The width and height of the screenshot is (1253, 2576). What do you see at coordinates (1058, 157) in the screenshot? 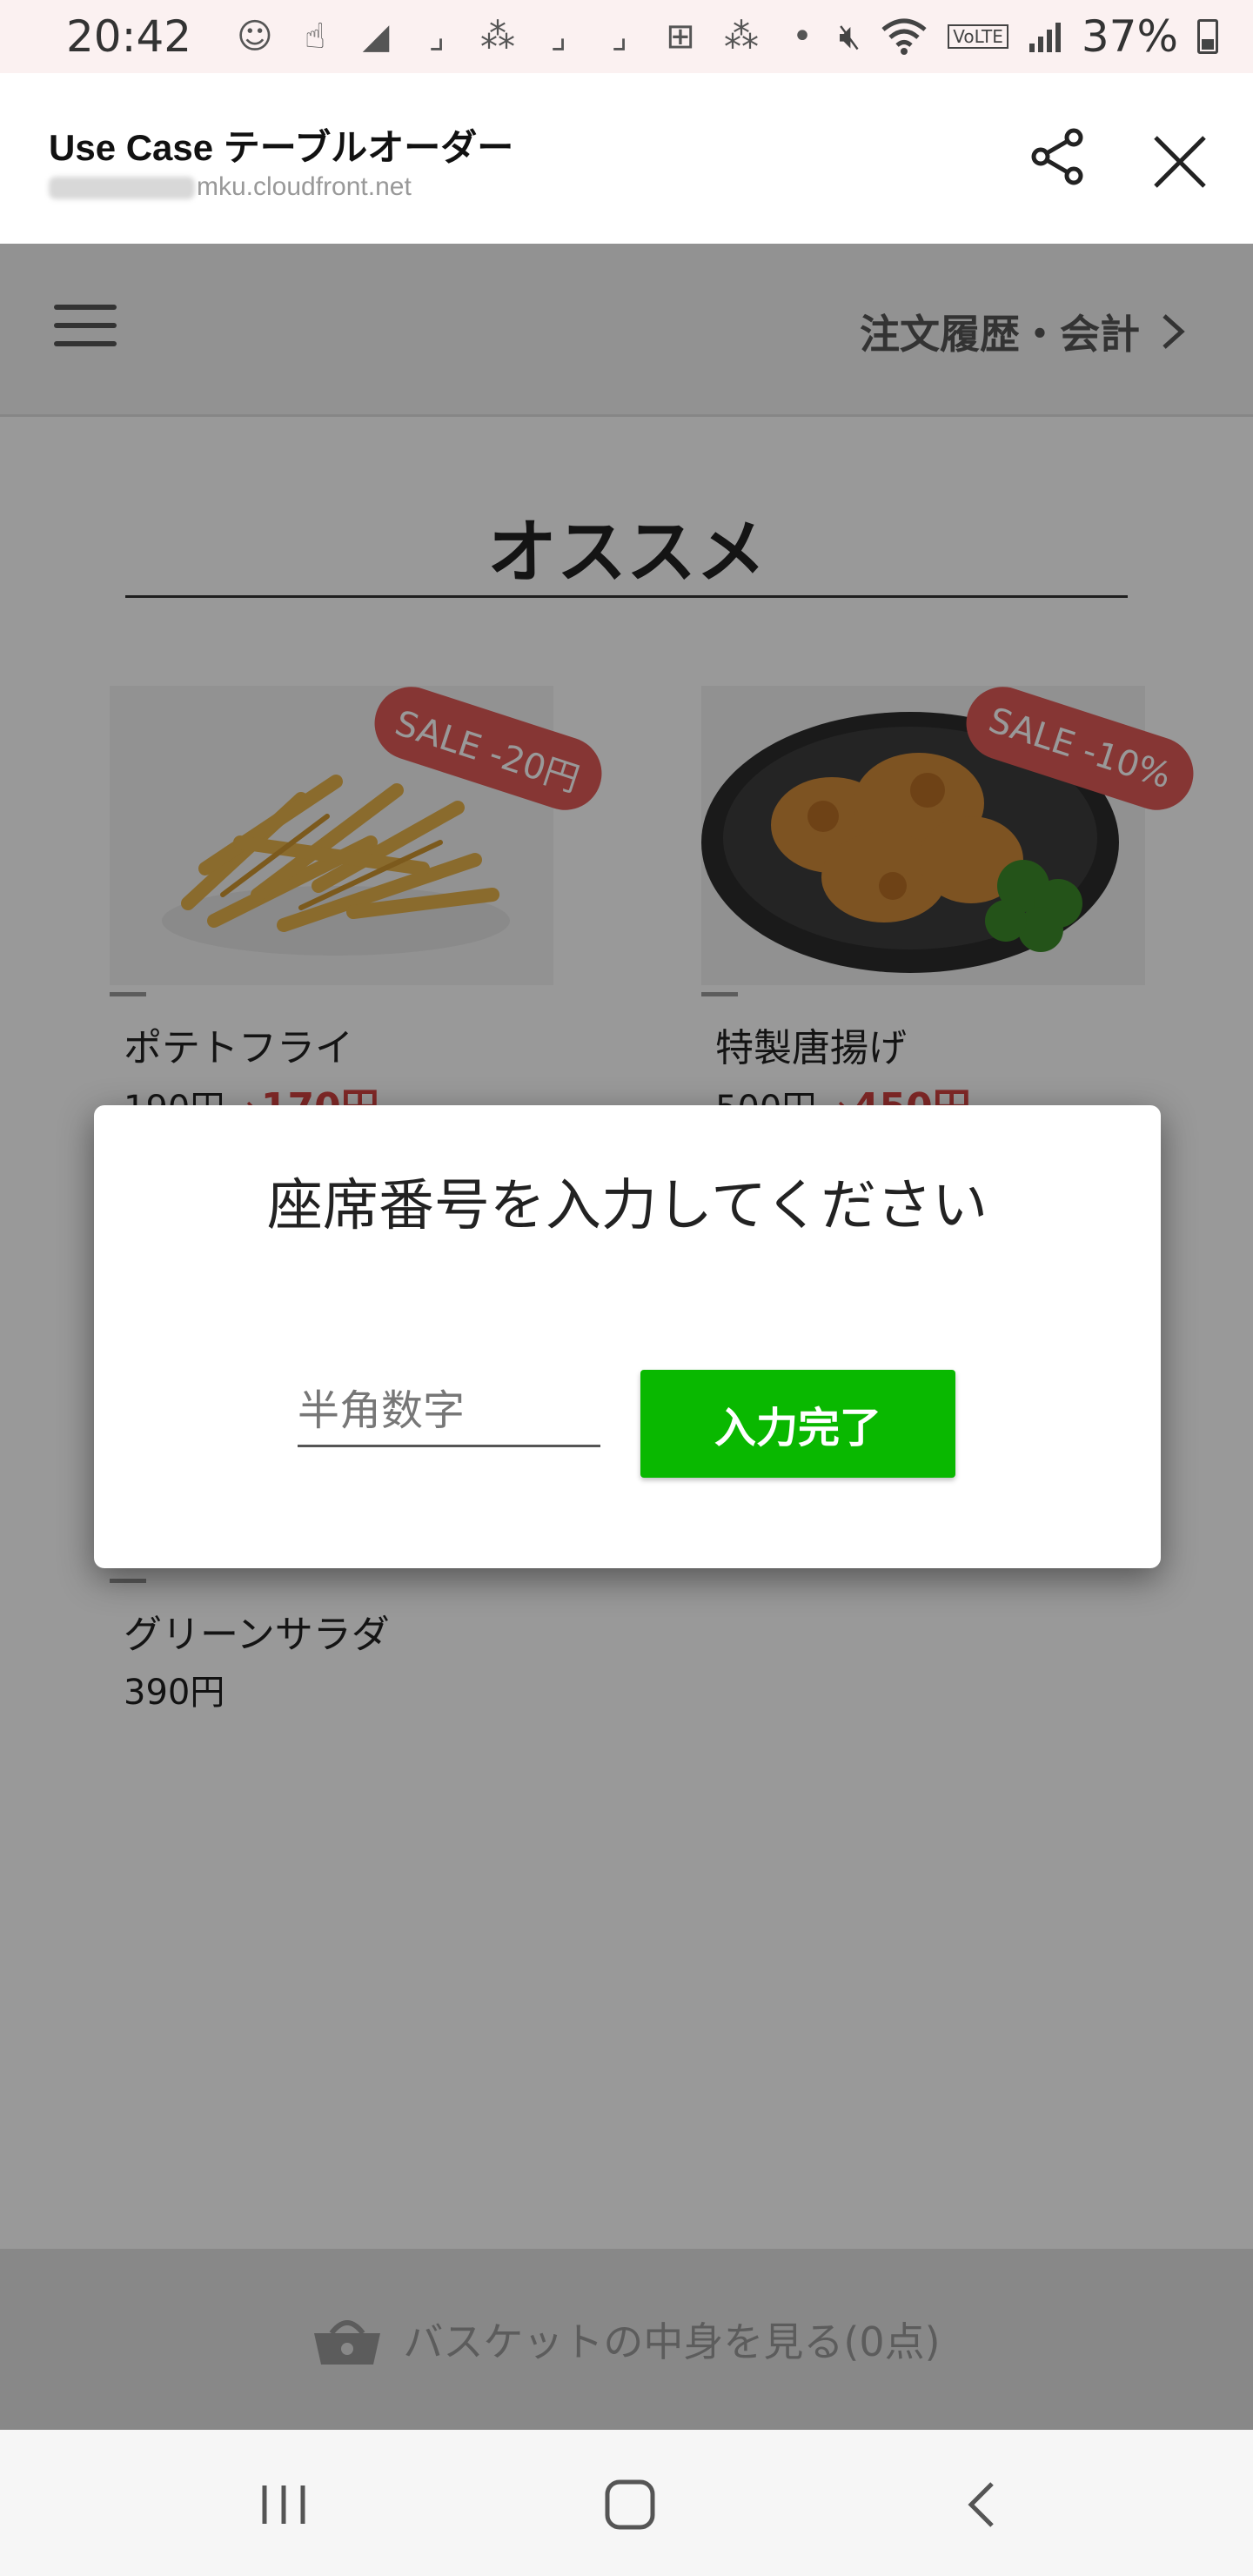
I see `share-icon` at bounding box center [1058, 157].